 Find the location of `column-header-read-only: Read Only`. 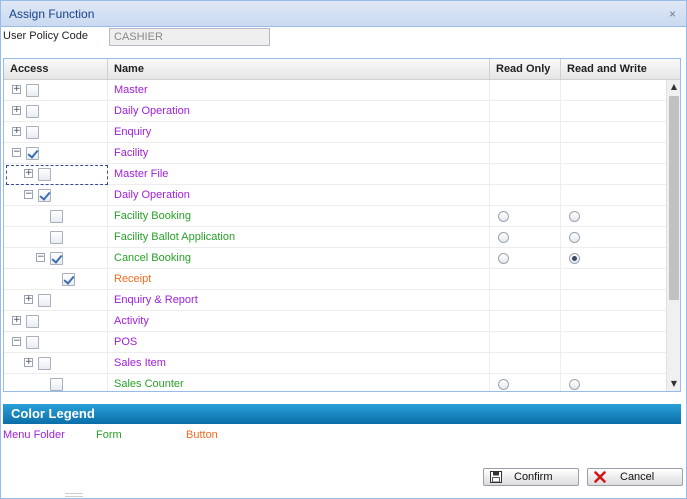

column-header-read-only: Read Only is located at coordinates (525, 69).